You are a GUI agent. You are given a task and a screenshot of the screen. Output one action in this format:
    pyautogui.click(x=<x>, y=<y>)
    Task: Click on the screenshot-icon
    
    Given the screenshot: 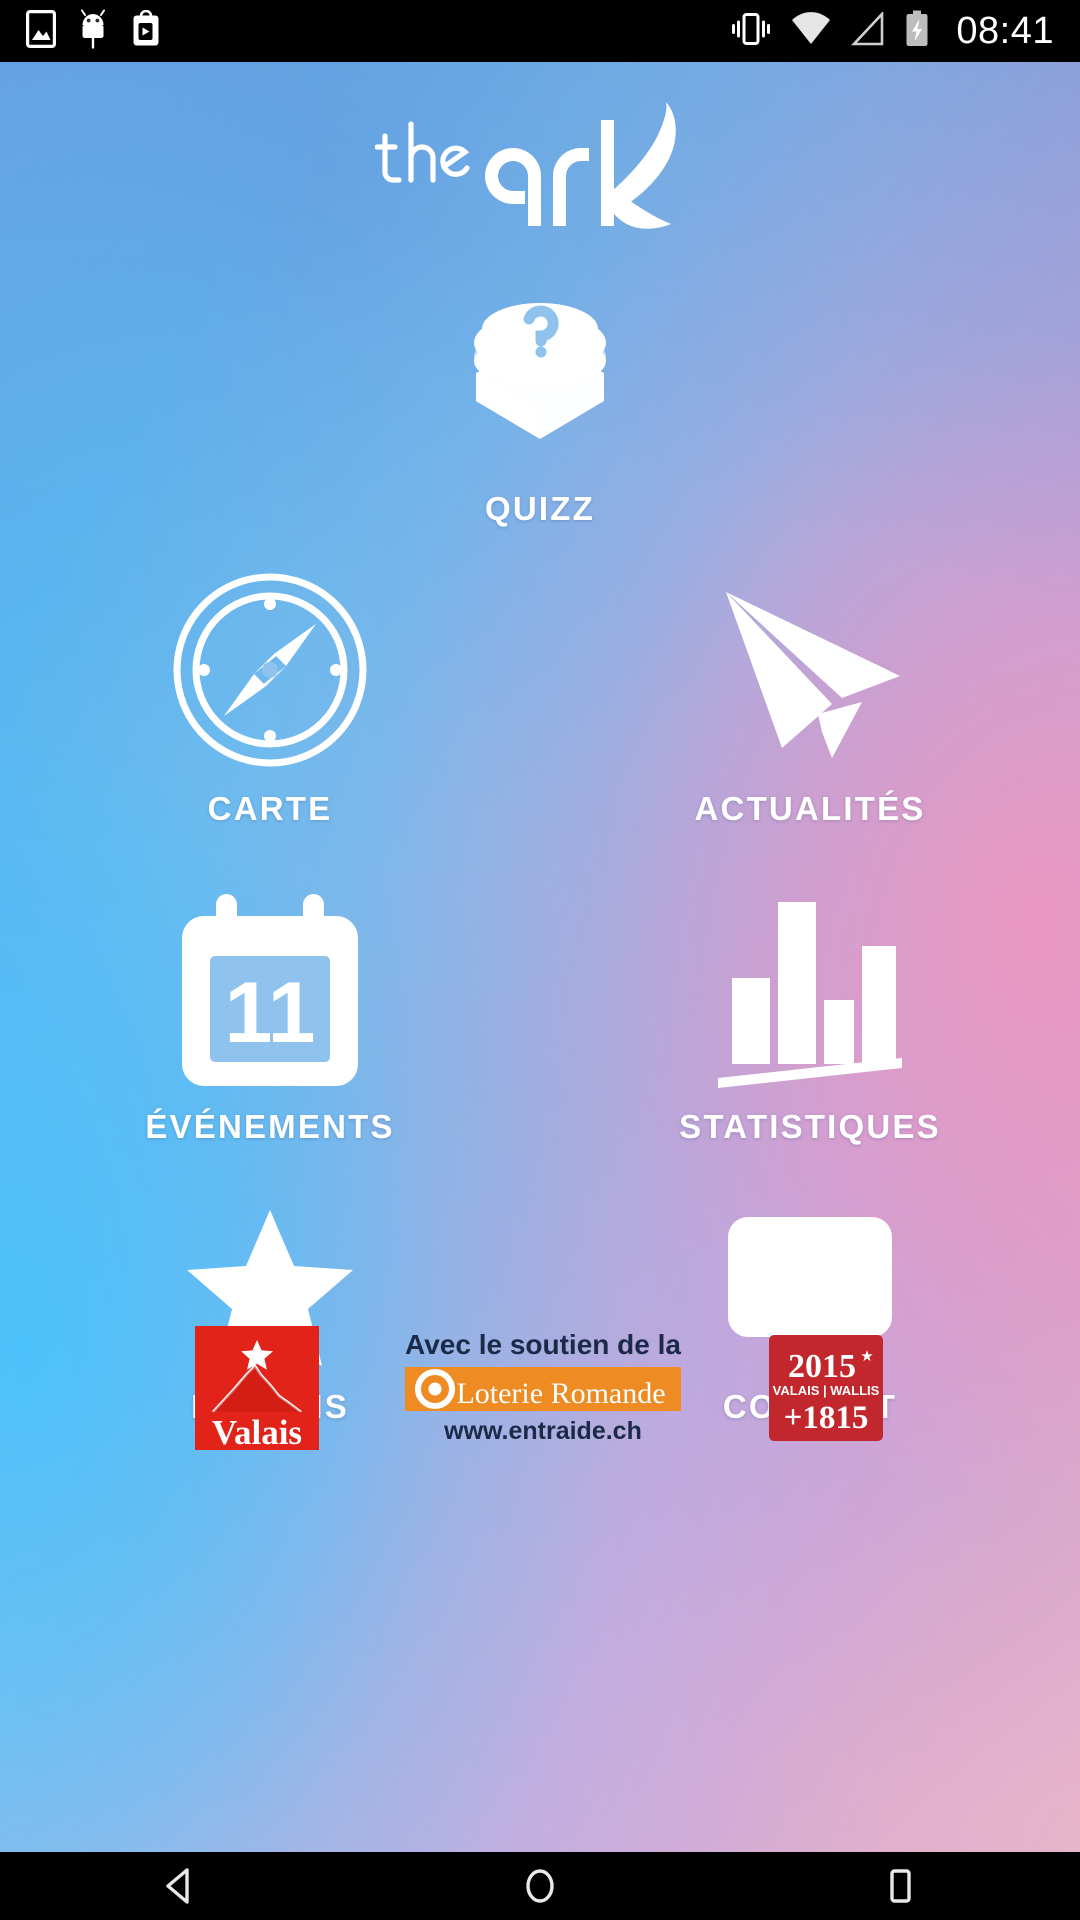 What is the action you would take?
    pyautogui.click(x=41, y=31)
    